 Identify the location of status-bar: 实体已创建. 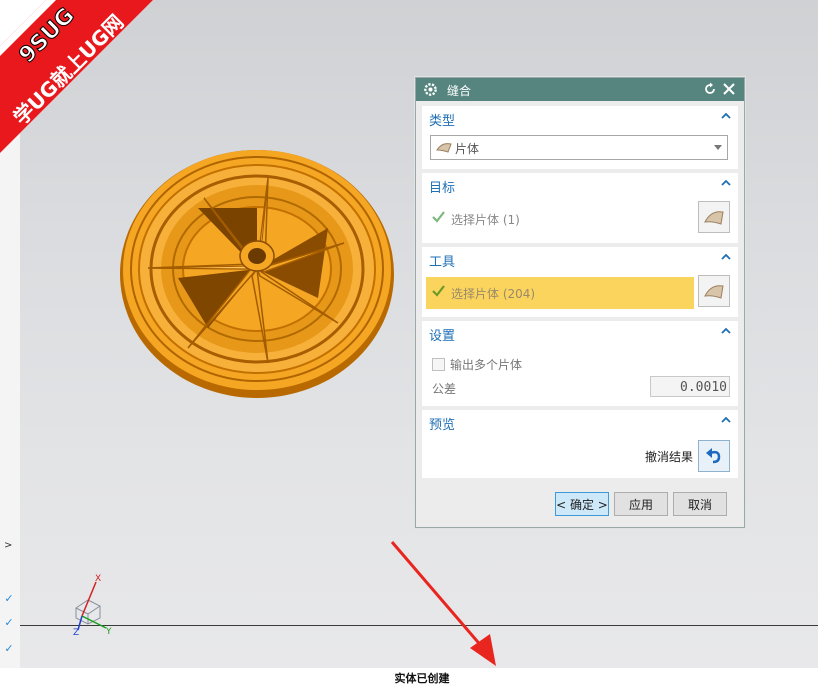
(409, 677).